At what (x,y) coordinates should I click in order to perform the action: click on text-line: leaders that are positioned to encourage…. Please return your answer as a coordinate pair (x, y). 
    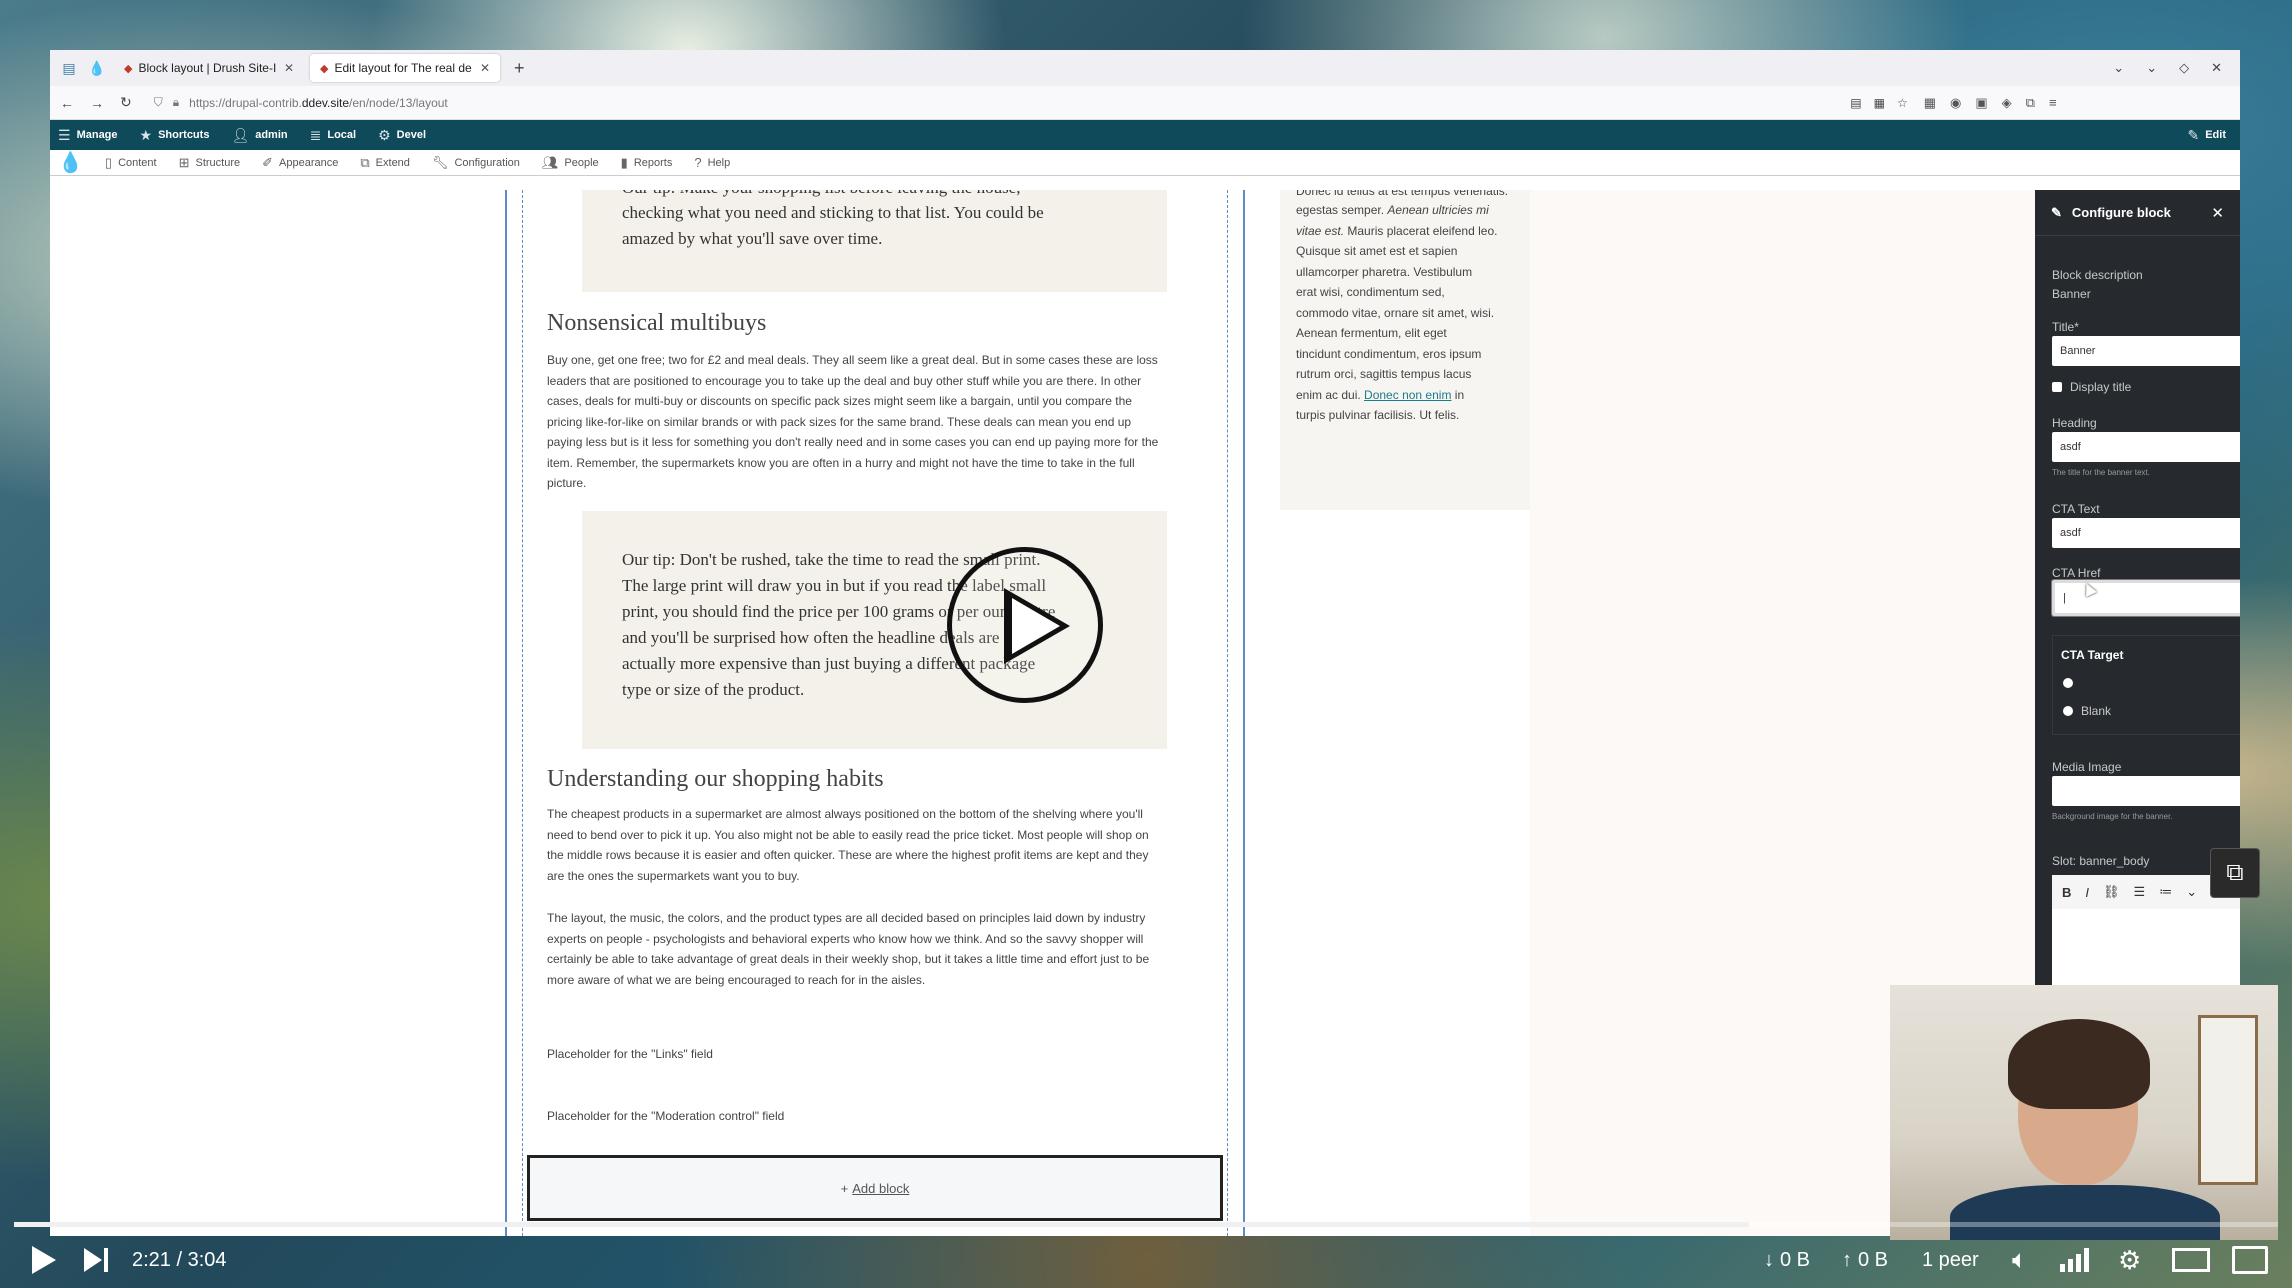
    Looking at the image, I should click on (844, 380).